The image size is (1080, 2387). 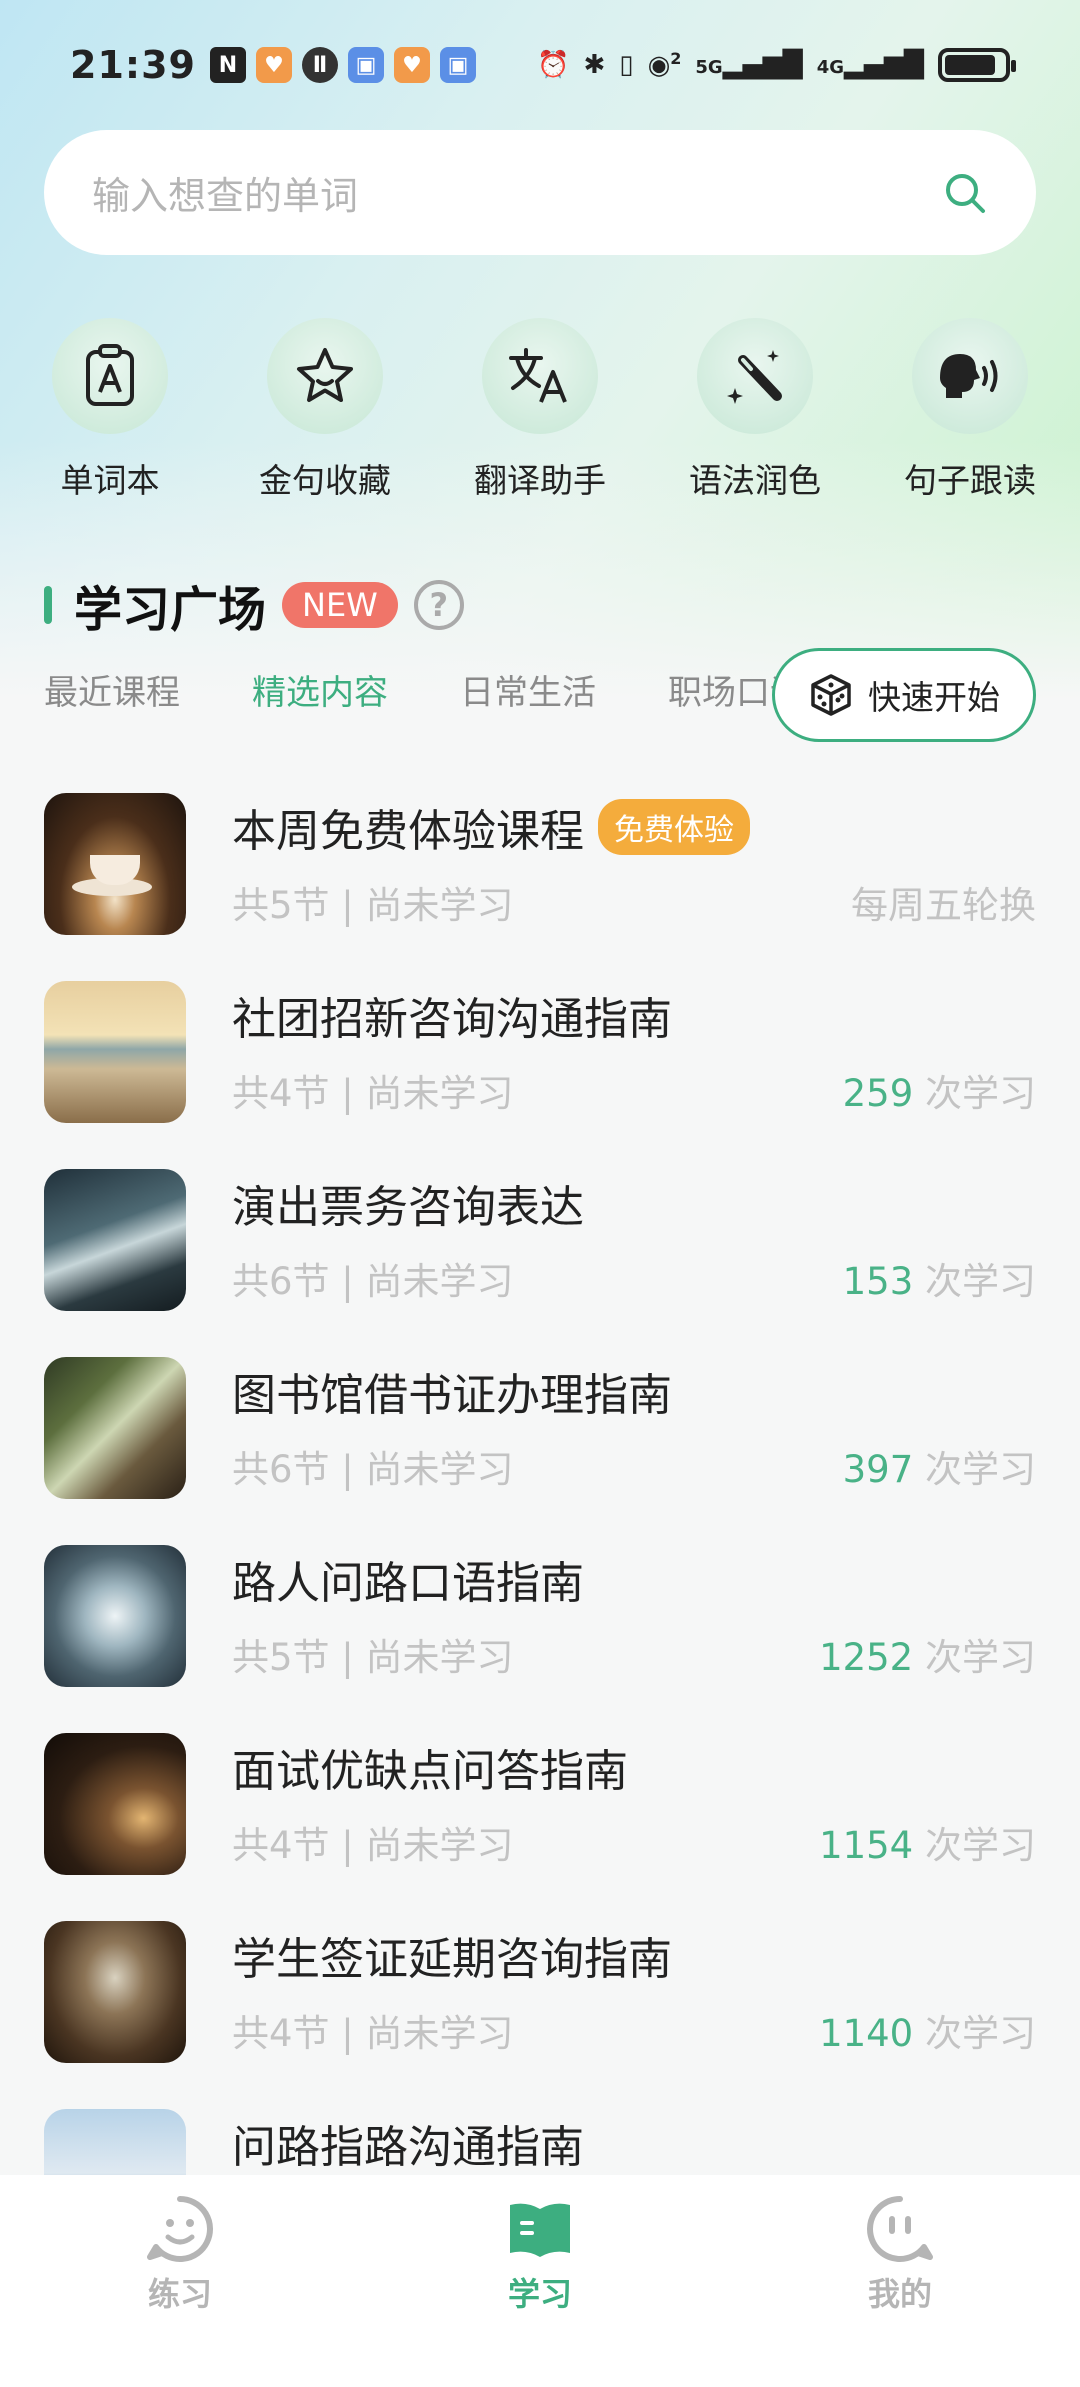 I want to click on category-tabs-viewport: 最近课程 精选内容 日常生活 职场口语, so click(x=390, y=695).